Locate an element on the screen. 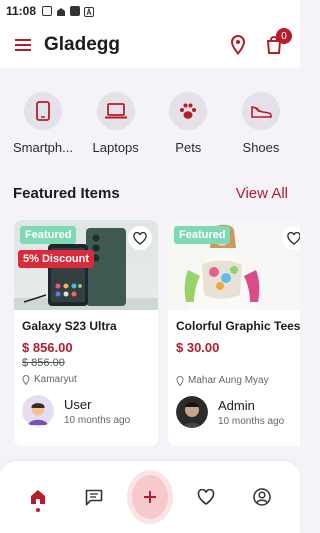 The image size is (320, 533). nav-add is located at coordinates (150, 497).